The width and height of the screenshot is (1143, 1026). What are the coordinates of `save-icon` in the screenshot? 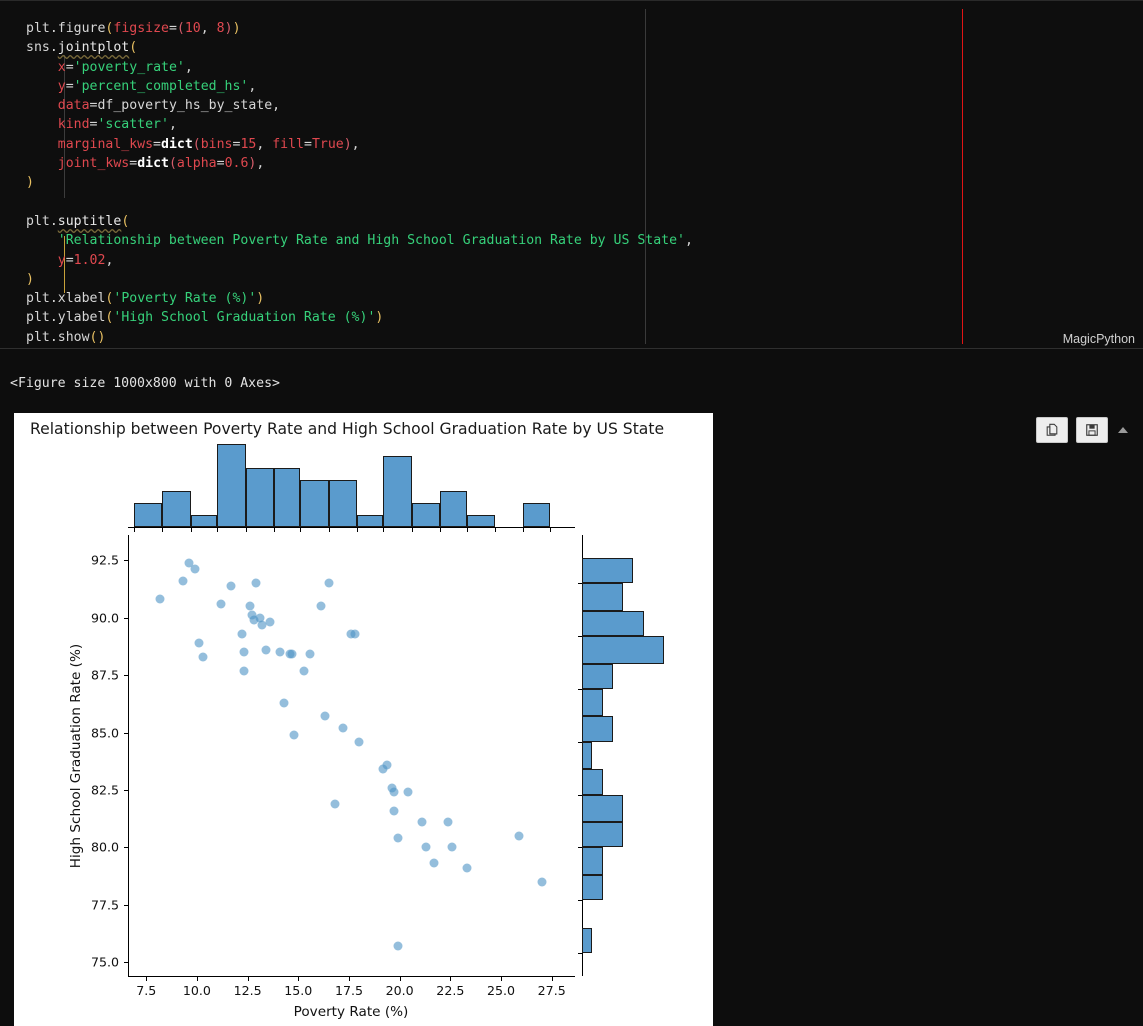 It's located at (1092, 430).